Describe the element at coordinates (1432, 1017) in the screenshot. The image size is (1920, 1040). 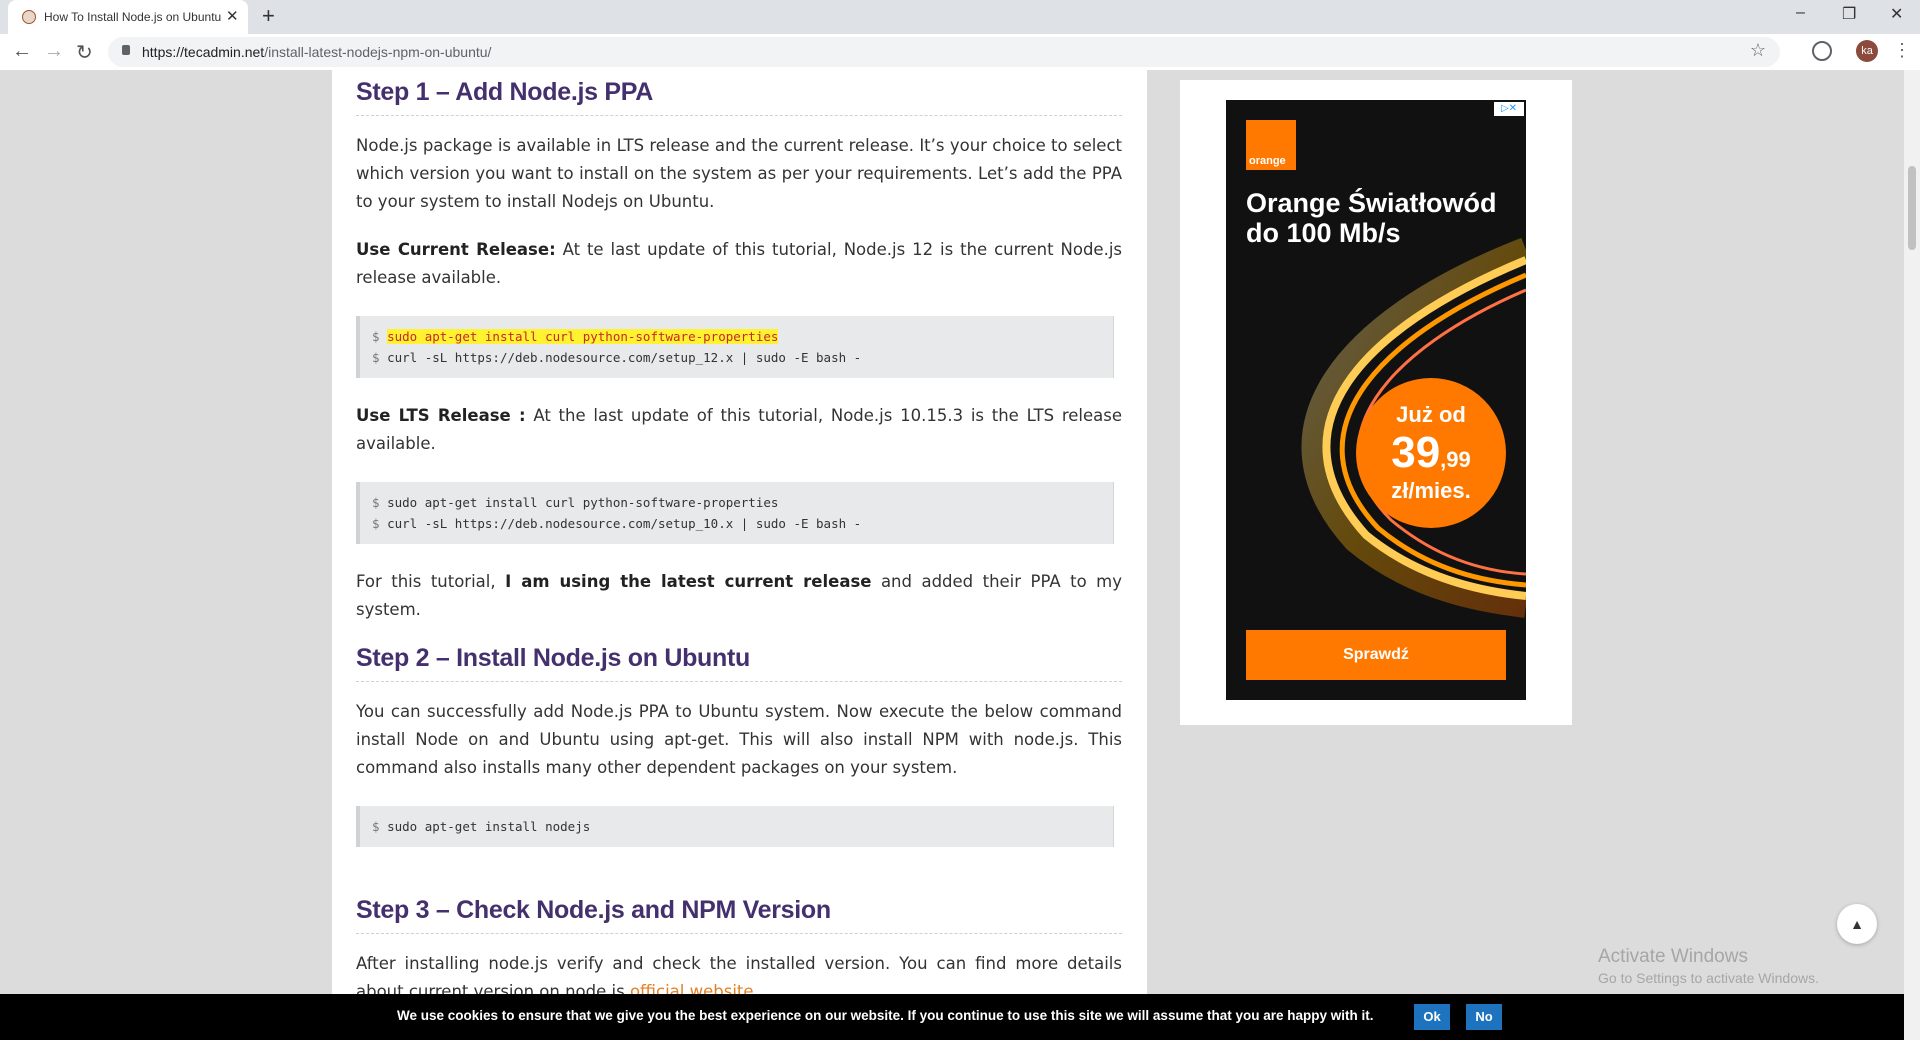
I see `cookie-ok-button: Ok` at that location.